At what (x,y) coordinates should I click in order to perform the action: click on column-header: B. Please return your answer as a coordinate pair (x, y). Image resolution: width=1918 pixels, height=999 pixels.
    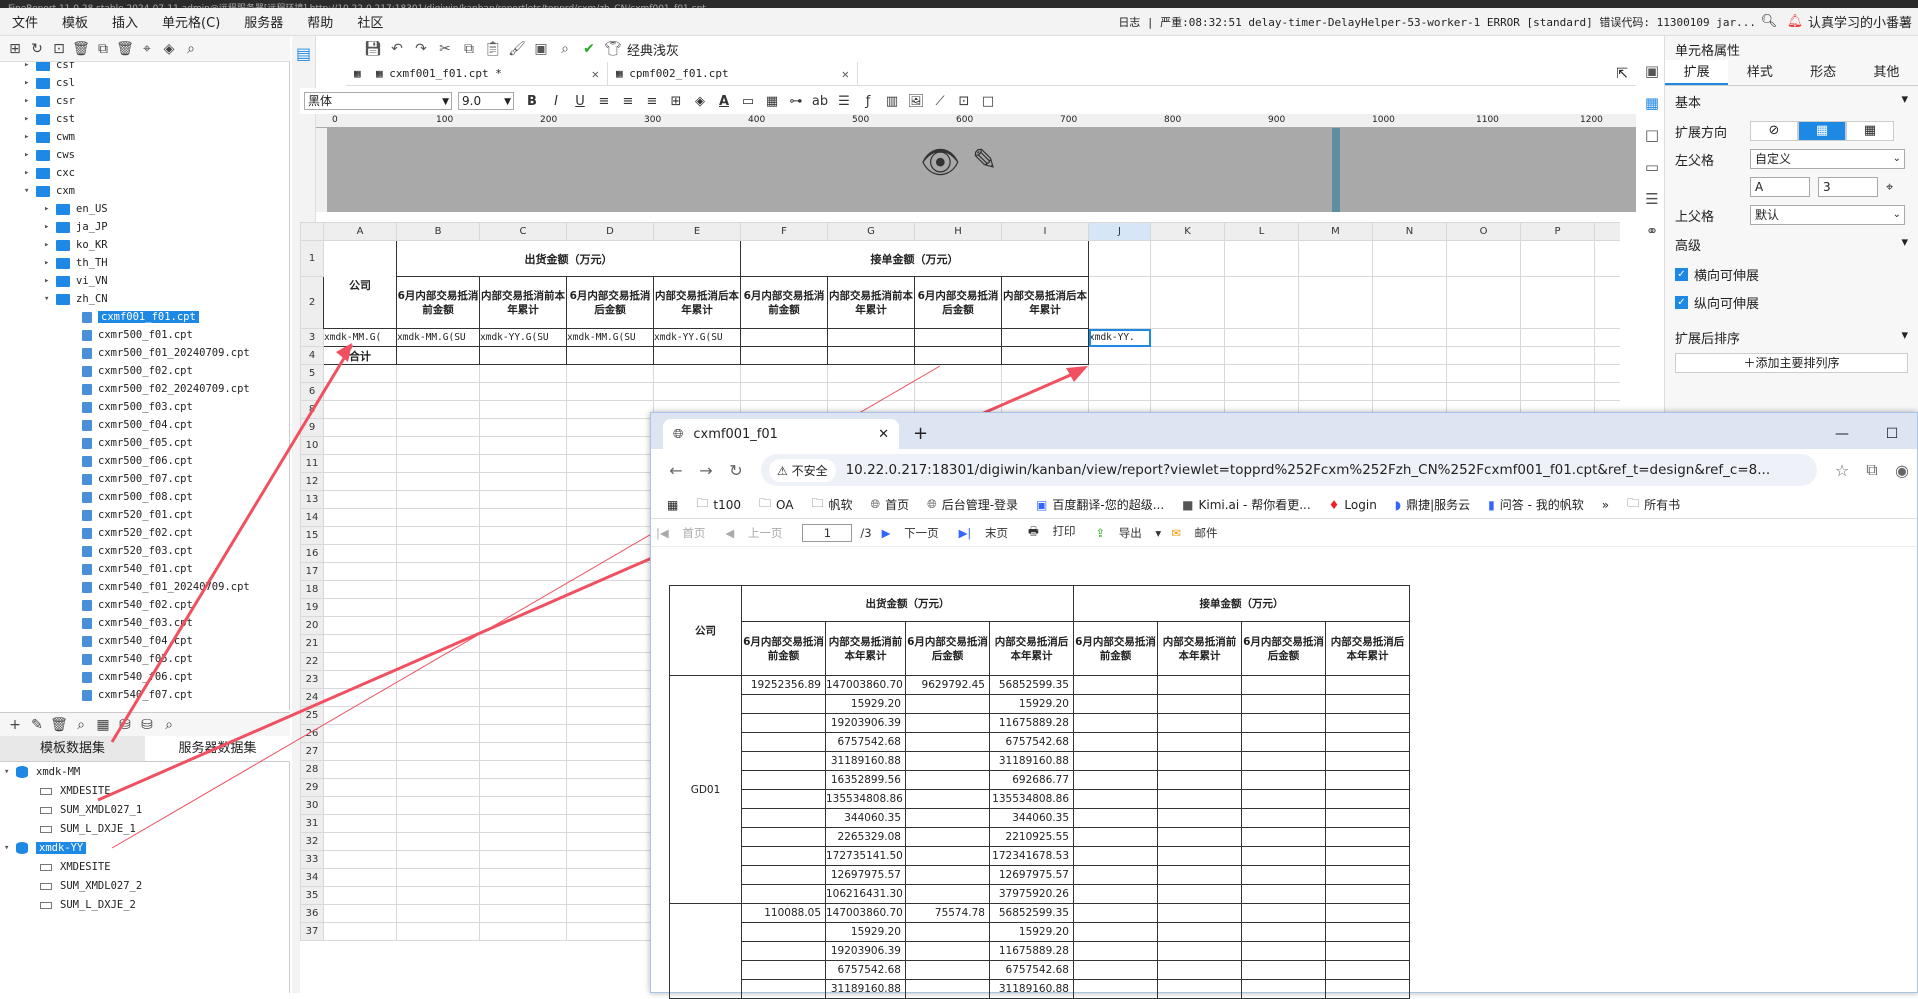
    Looking at the image, I should click on (438, 231).